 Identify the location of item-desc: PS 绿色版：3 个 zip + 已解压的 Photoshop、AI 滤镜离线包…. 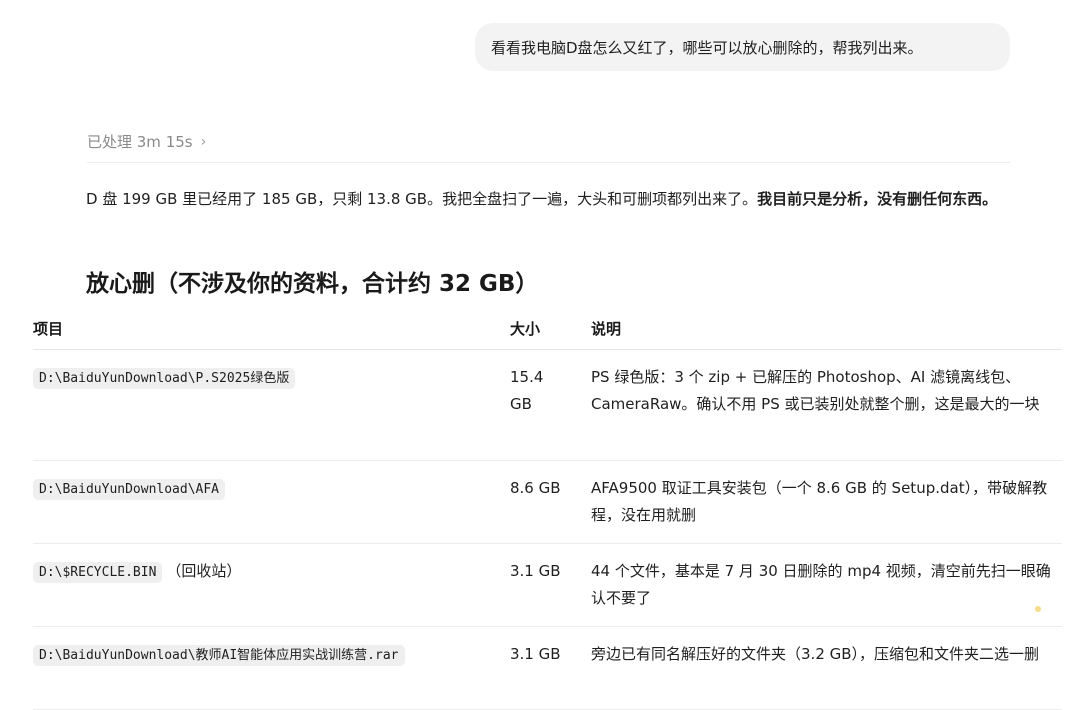
(815, 390).